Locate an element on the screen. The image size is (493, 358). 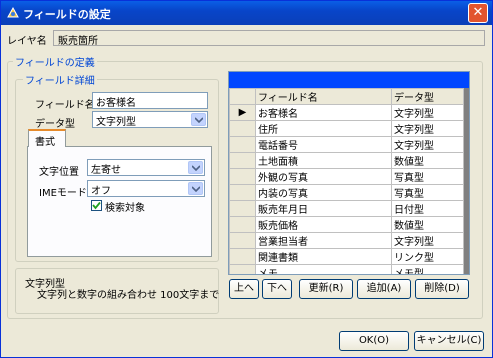
table-row: ▶ お客様名 文字列型 is located at coordinates (346, 112).